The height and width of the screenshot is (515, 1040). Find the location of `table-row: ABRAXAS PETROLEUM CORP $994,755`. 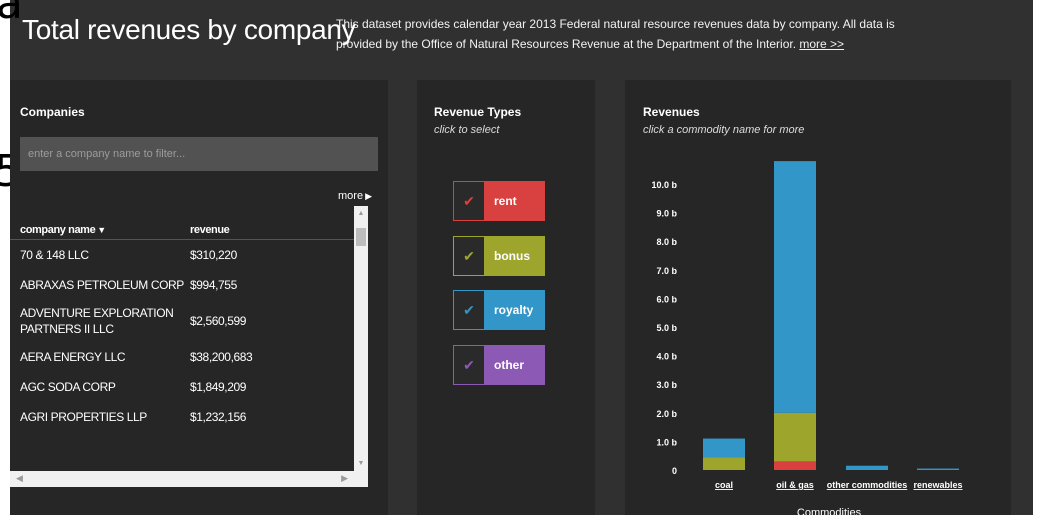

table-row: ABRAXAS PETROLEUM CORP $994,755 is located at coordinates (189, 285).